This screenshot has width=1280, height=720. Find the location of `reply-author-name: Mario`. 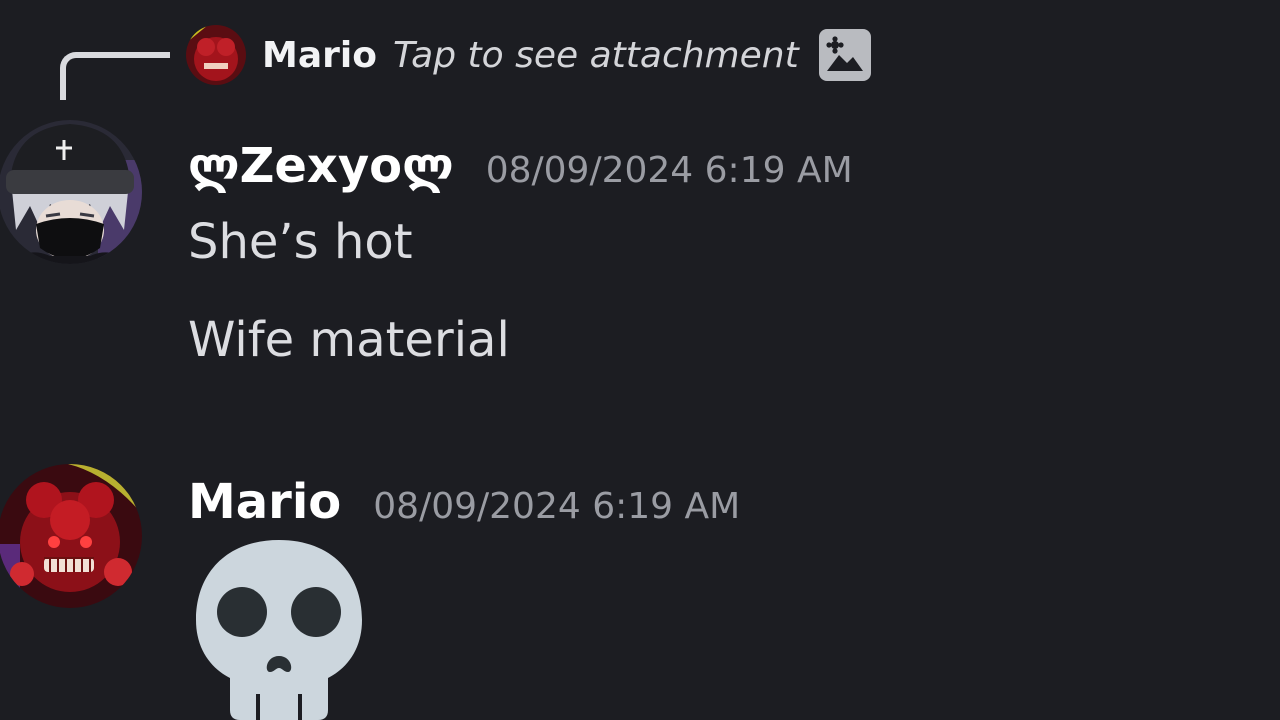

reply-author-name: Mario is located at coordinates (319, 55).